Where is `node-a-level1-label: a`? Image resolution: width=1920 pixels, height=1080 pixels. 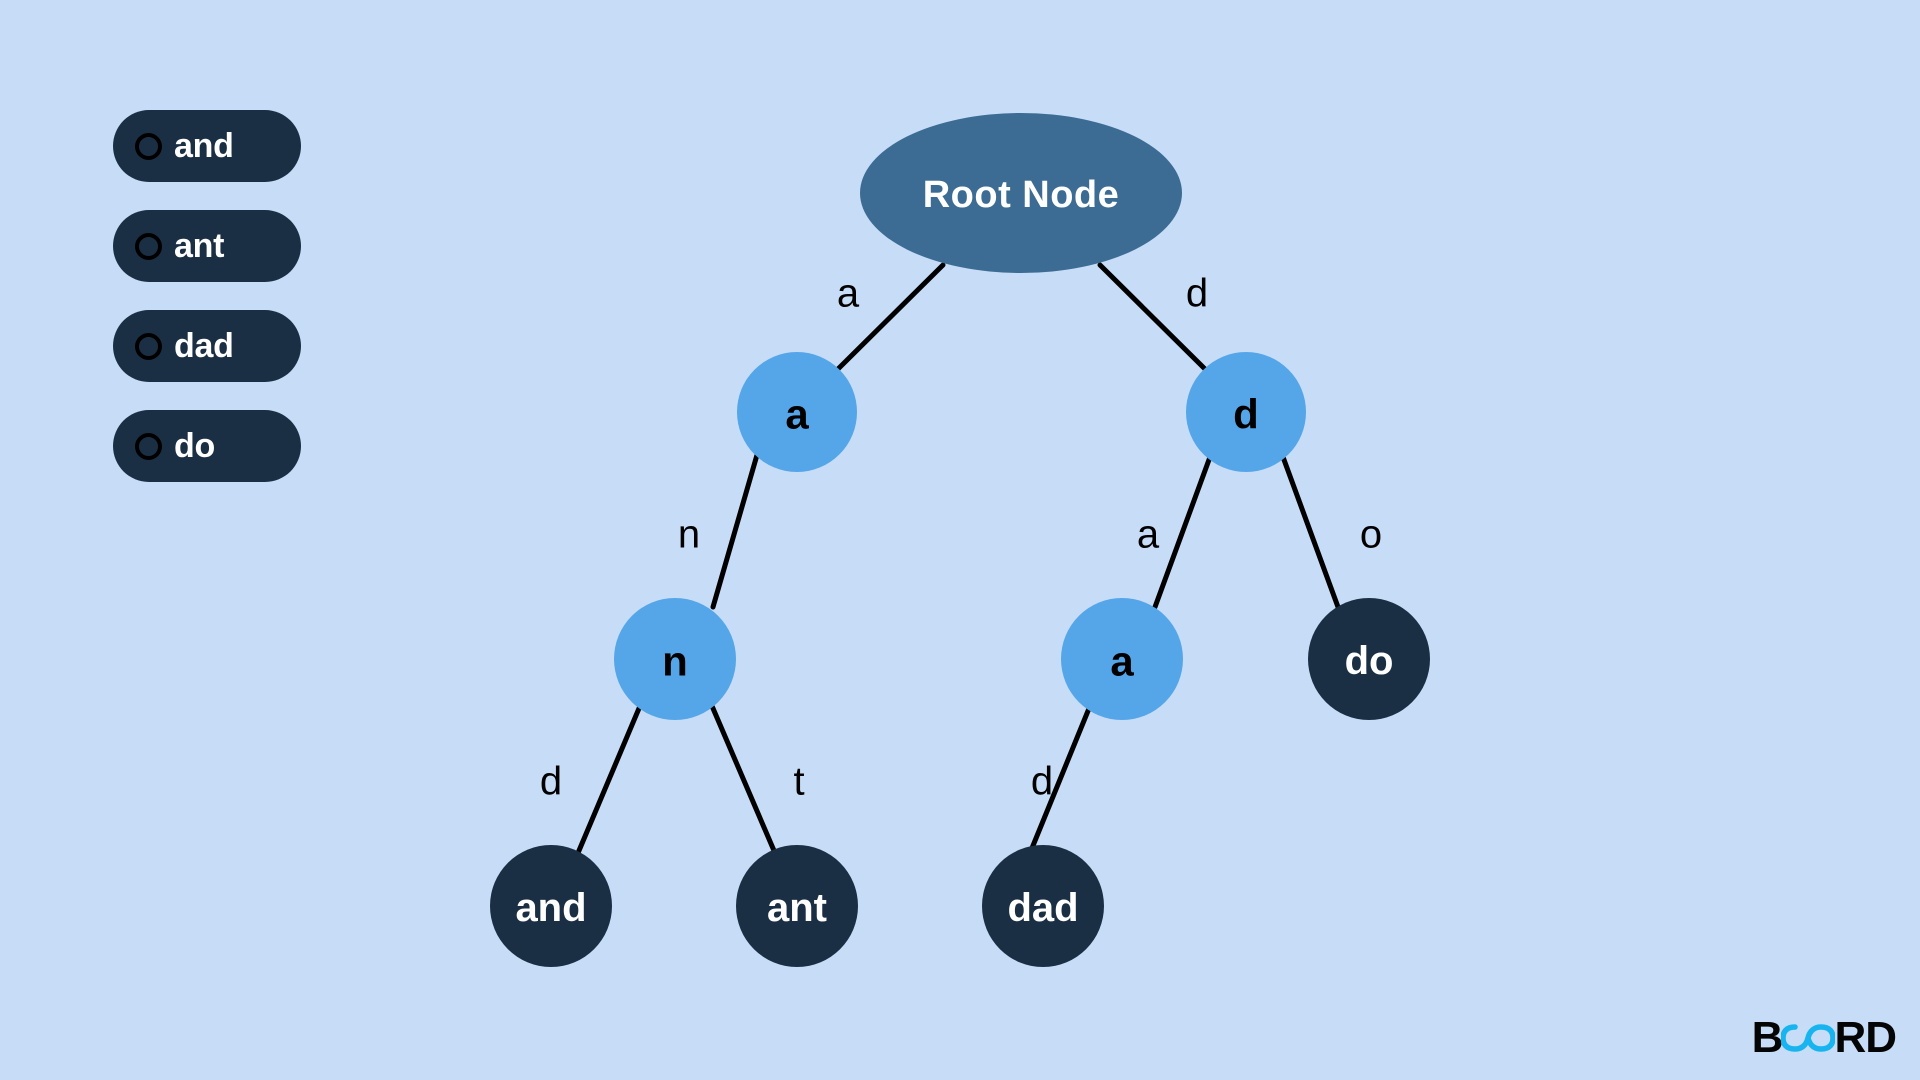 node-a-level1-label: a is located at coordinates (797, 414).